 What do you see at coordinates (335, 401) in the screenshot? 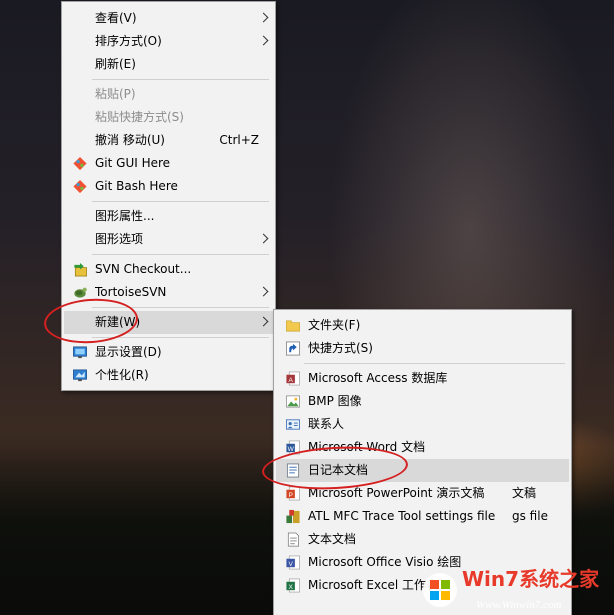
I see `menu-item-label: BMP 图像` at bounding box center [335, 401].